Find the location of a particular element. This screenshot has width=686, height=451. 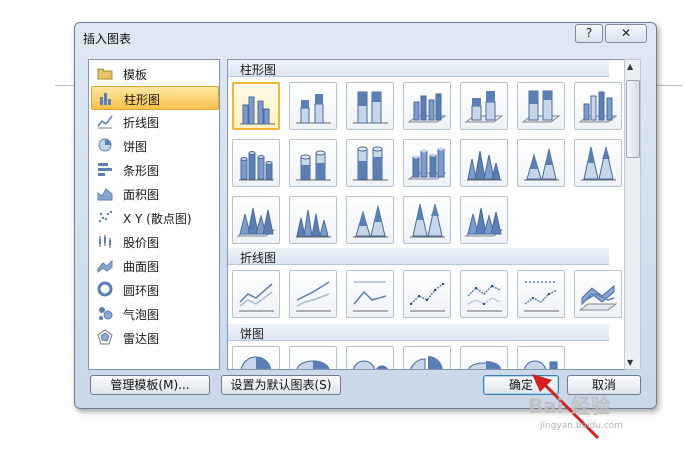

category-radar: 雷达图 is located at coordinates (154, 337).